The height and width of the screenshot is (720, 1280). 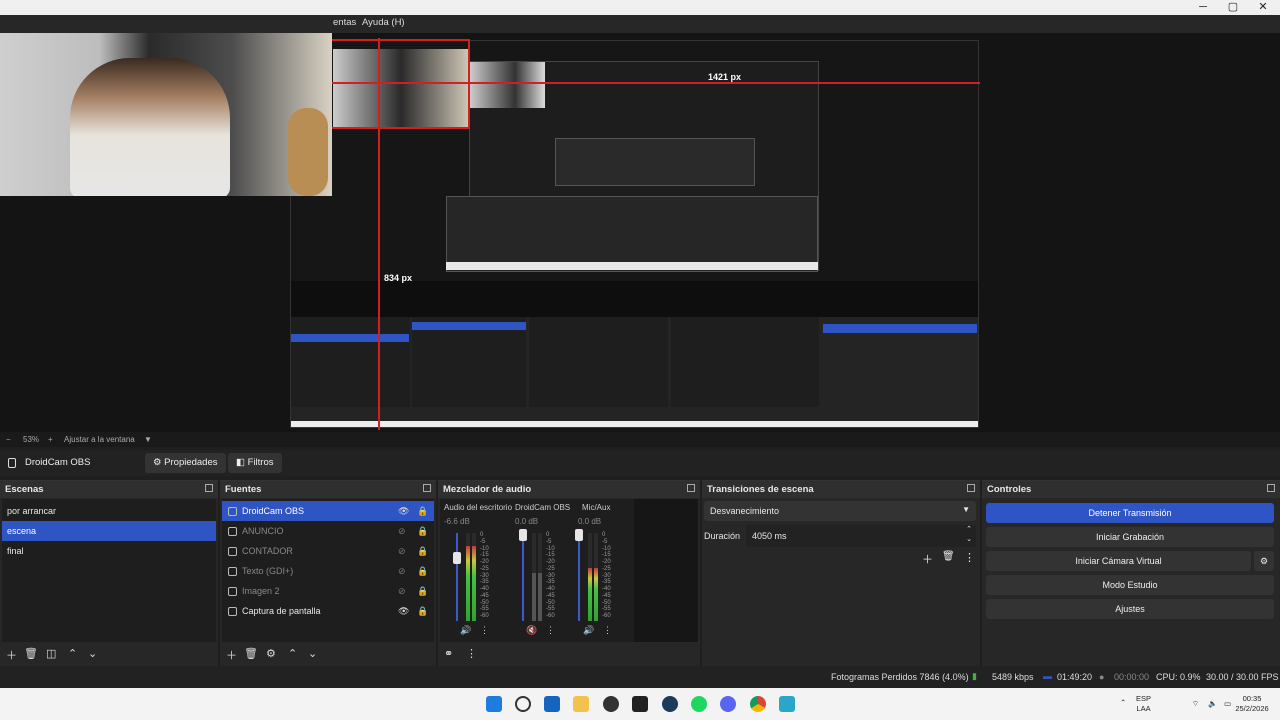 What do you see at coordinates (699, 704) in the screenshot?
I see `spotify-icon` at bounding box center [699, 704].